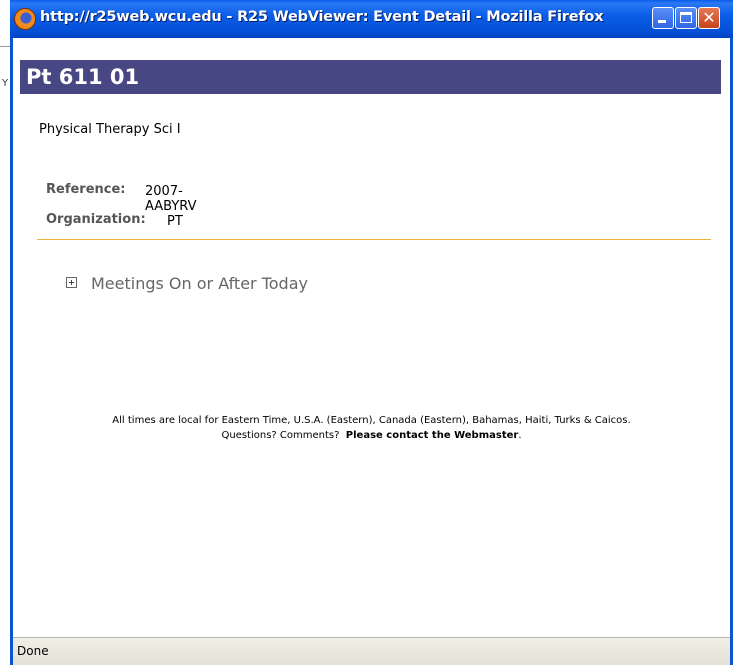 This screenshot has width=733, height=665. I want to click on organization-label: Organization:, so click(96, 219).